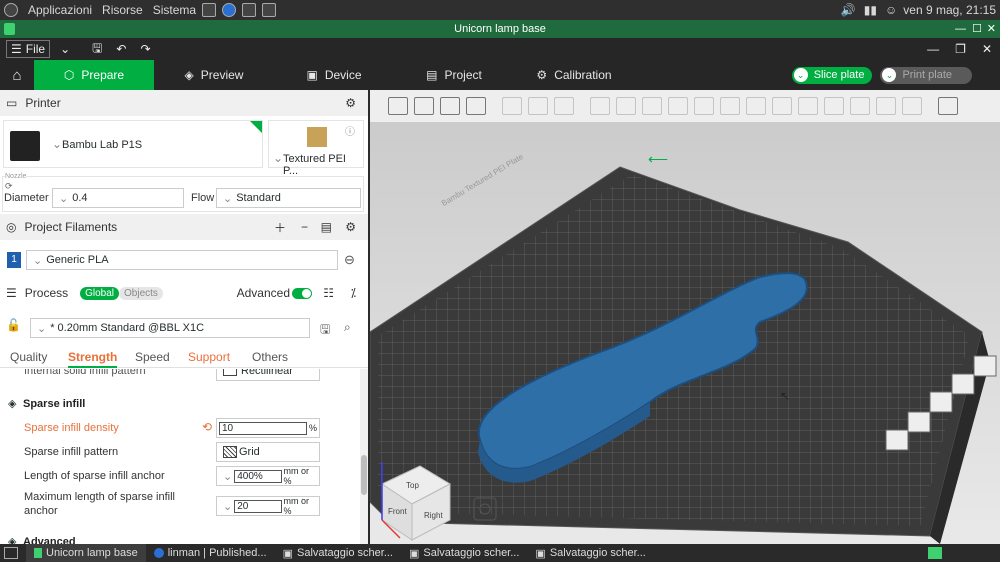 This screenshot has width=1000, height=562. I want to click on menu-resources: Risorse, so click(122, 10).